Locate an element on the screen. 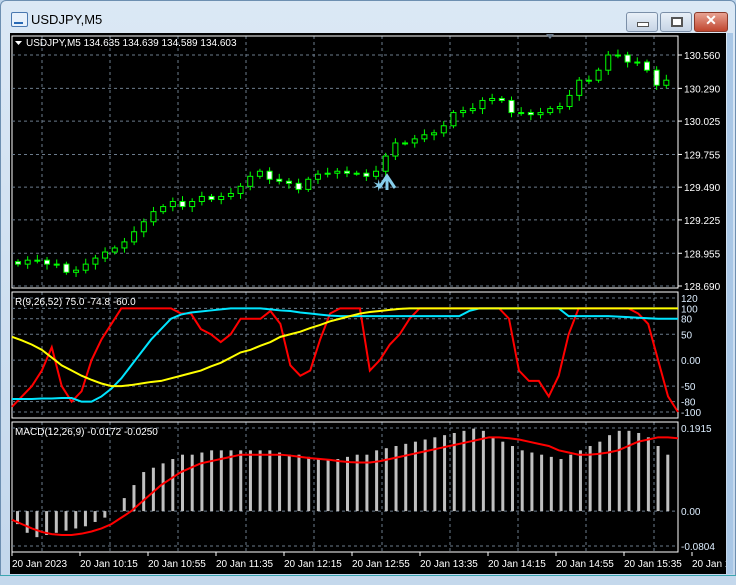 Image resolution: width=736 pixels, height=585 pixels. maximize-button is located at coordinates (676, 22).